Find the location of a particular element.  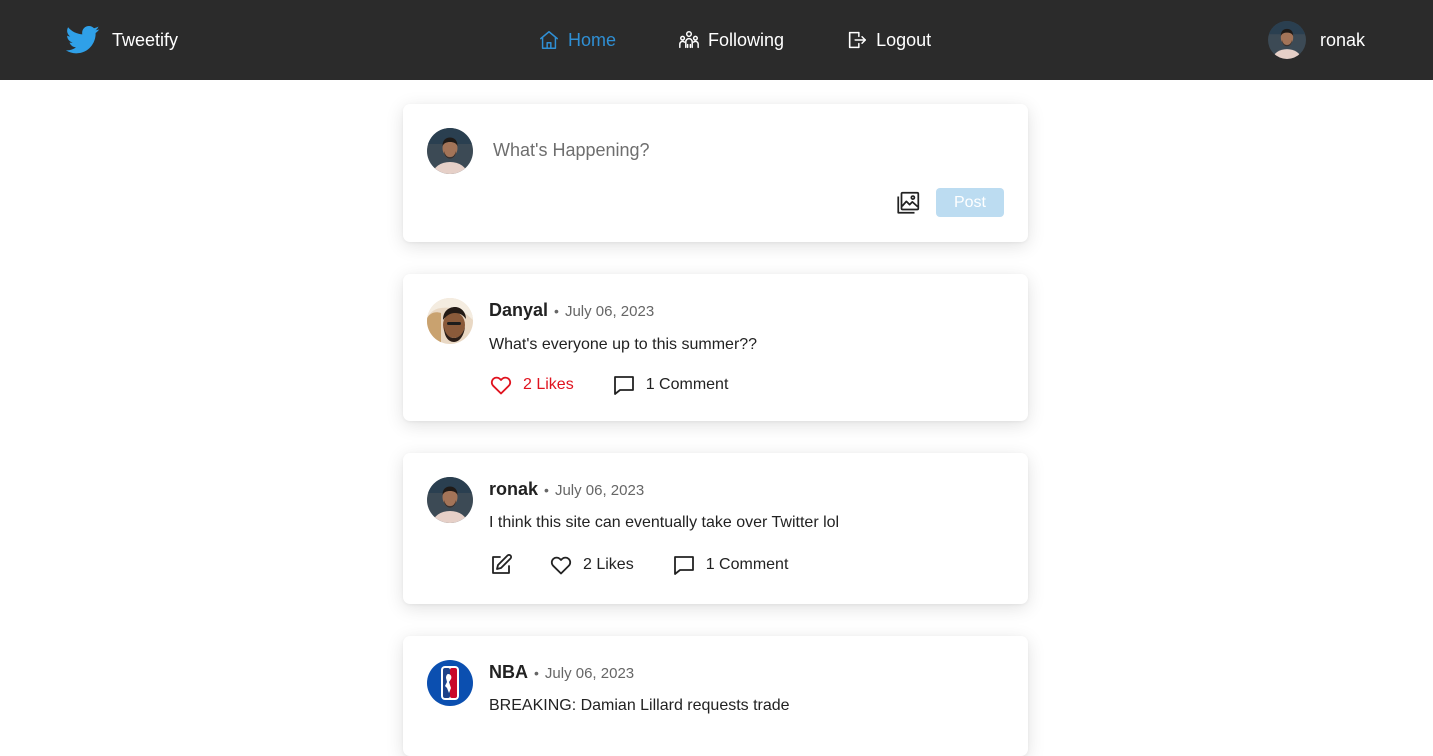

nav-following-label: Following is located at coordinates (746, 39).